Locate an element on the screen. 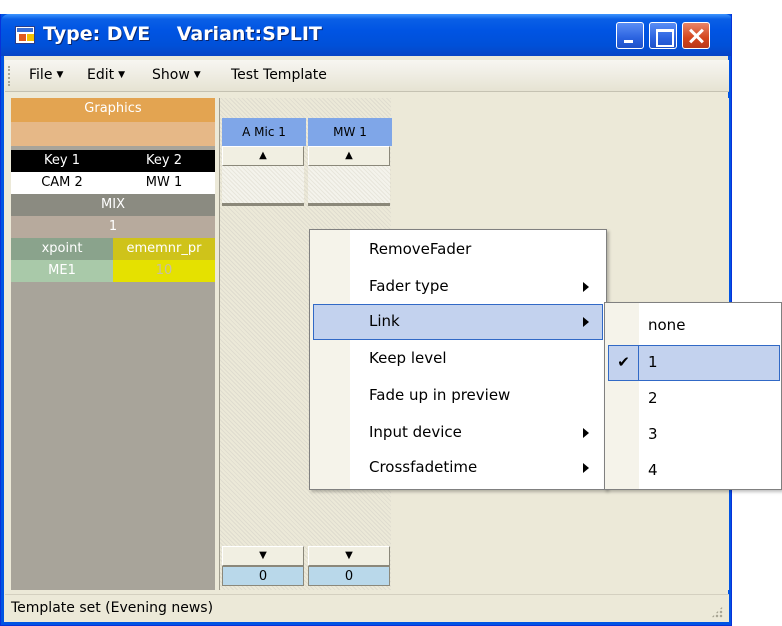 Image resolution: width=782 pixels, height=626 pixels. fader-name: A Mic 1 is located at coordinates (264, 132).